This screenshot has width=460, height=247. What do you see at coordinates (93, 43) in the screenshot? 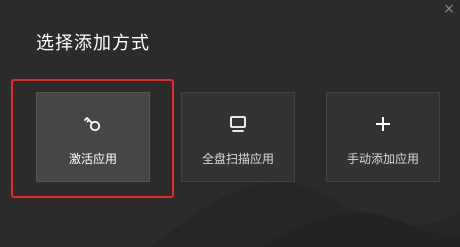
I see `dialog-title: 选择添加方式` at bounding box center [93, 43].